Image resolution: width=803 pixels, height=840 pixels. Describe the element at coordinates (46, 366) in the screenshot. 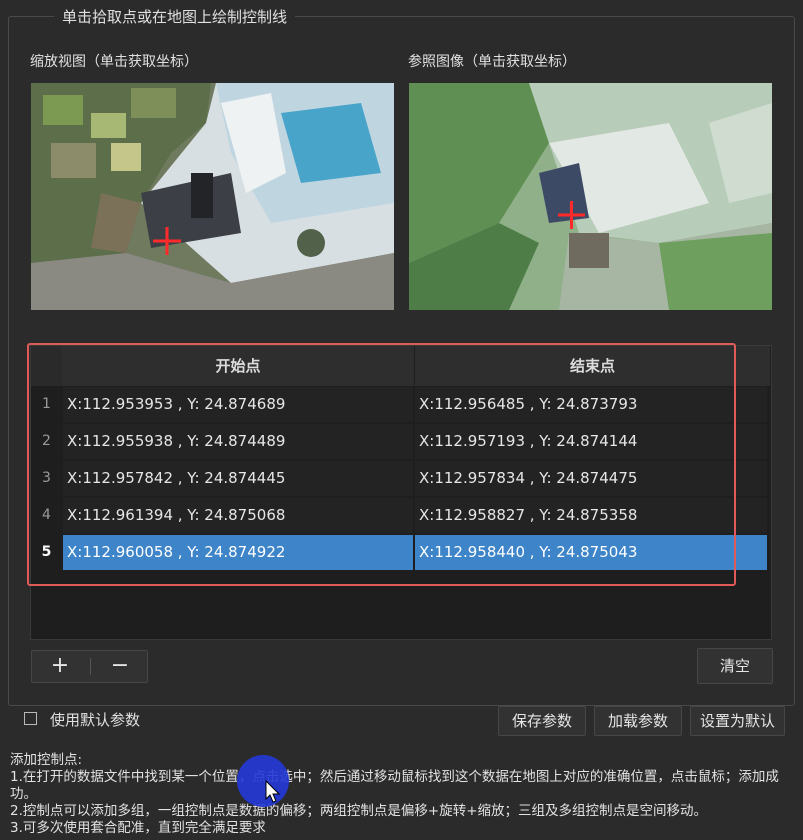

I see `table-corner` at that location.